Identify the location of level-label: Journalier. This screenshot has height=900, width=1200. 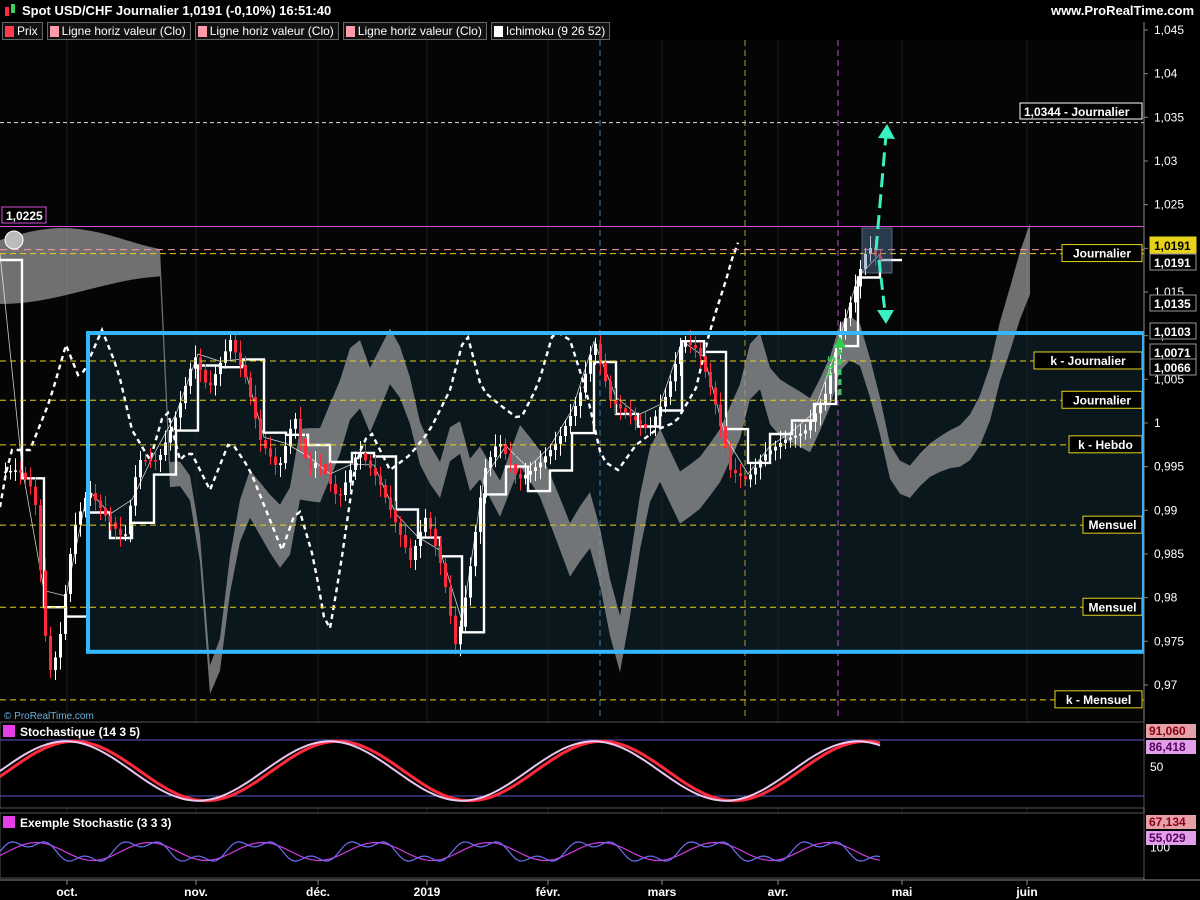
(1102, 254).